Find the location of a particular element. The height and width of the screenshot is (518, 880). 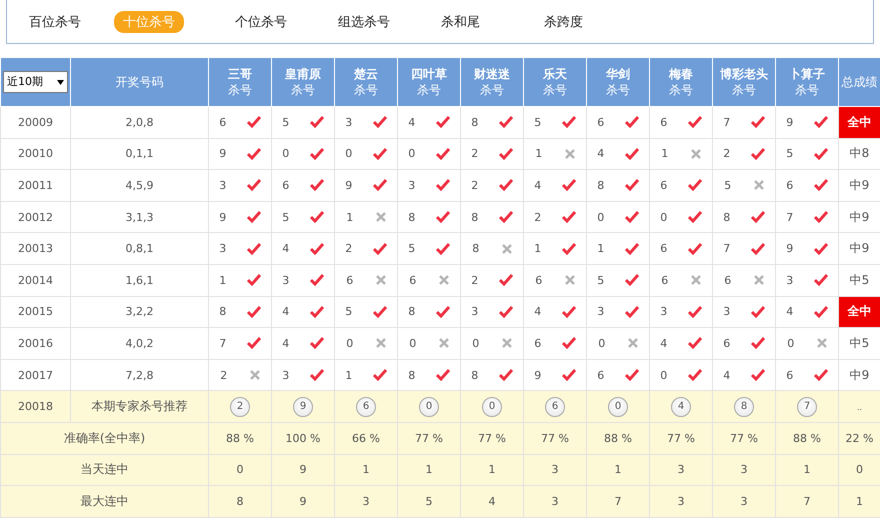

row-label: 当天连中 is located at coordinates (104, 469).